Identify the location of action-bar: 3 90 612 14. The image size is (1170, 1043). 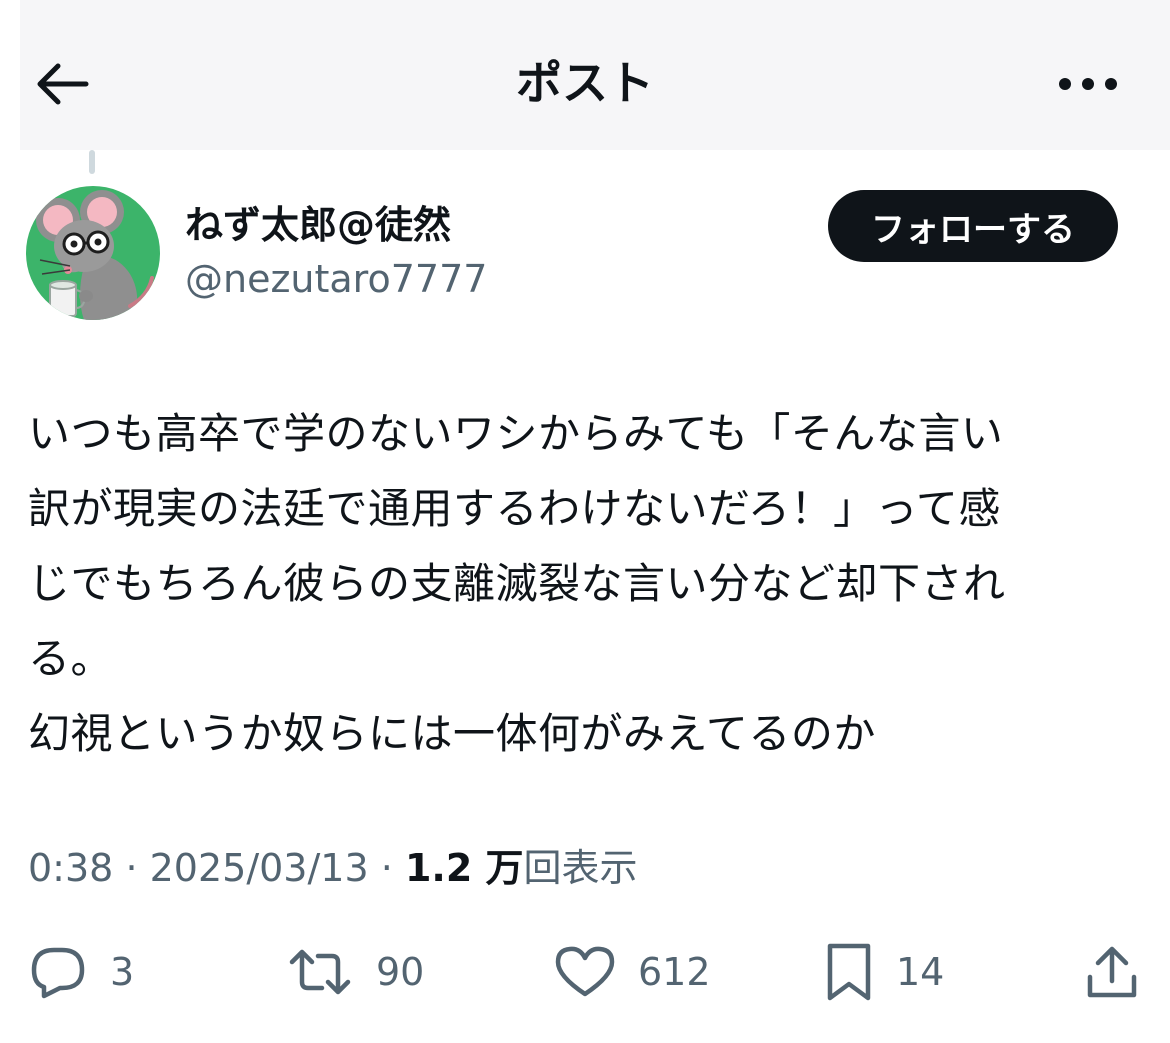
(585, 972).